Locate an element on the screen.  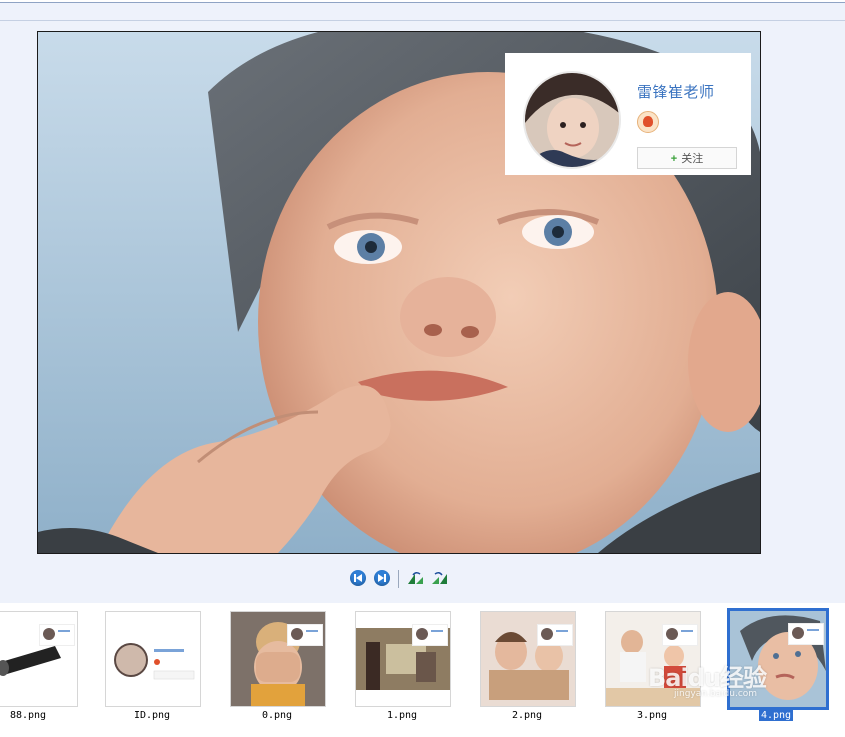
follow-button: + 关注 is located at coordinates (687, 158).